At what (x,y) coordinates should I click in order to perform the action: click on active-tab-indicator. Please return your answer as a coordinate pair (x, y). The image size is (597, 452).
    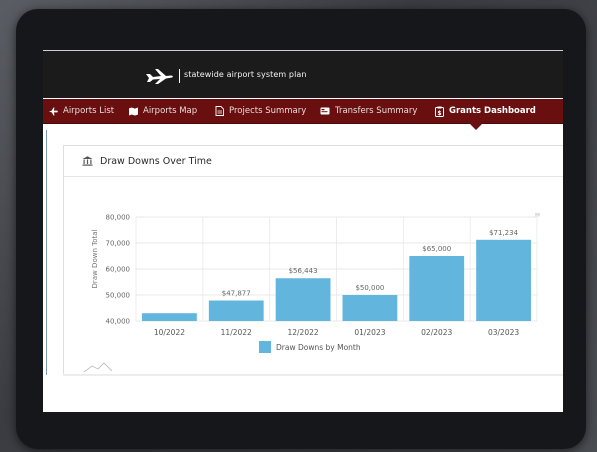
    Looking at the image, I should click on (476, 126).